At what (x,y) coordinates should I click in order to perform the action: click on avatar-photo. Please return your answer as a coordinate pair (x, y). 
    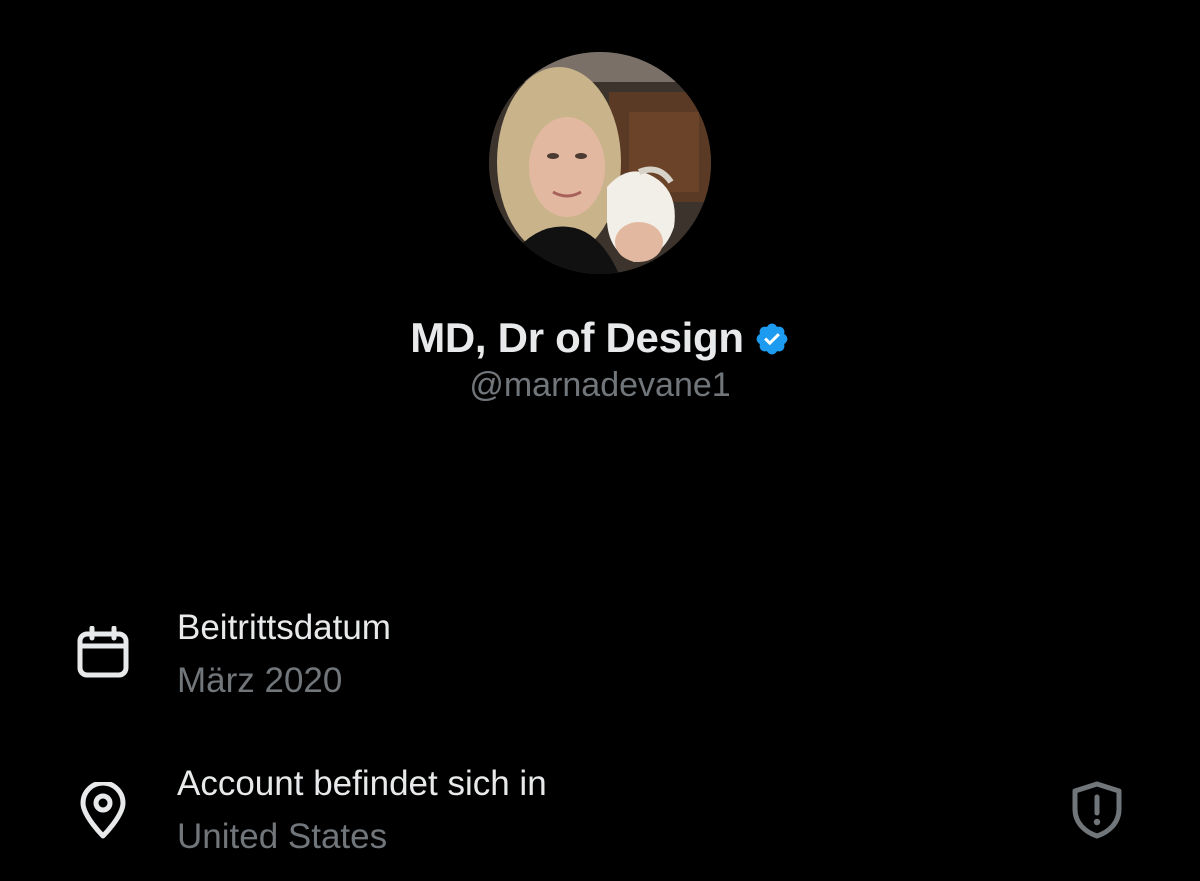
    Looking at the image, I should click on (600, 163).